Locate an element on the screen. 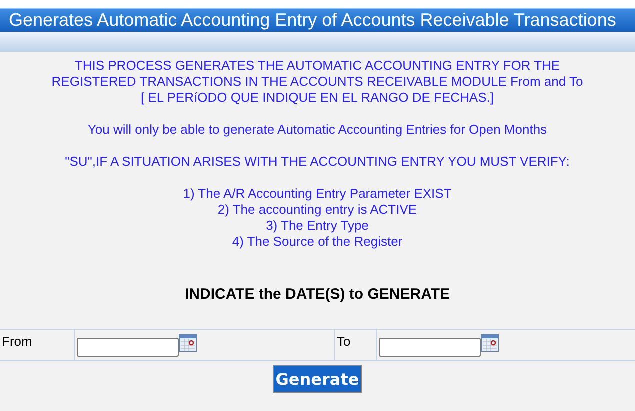 Image resolution: width=635 pixels, height=411 pixels. instruction-text: You will only be able to generate Automatic Accounting Entries for Open Months is located at coordinates (318, 130).